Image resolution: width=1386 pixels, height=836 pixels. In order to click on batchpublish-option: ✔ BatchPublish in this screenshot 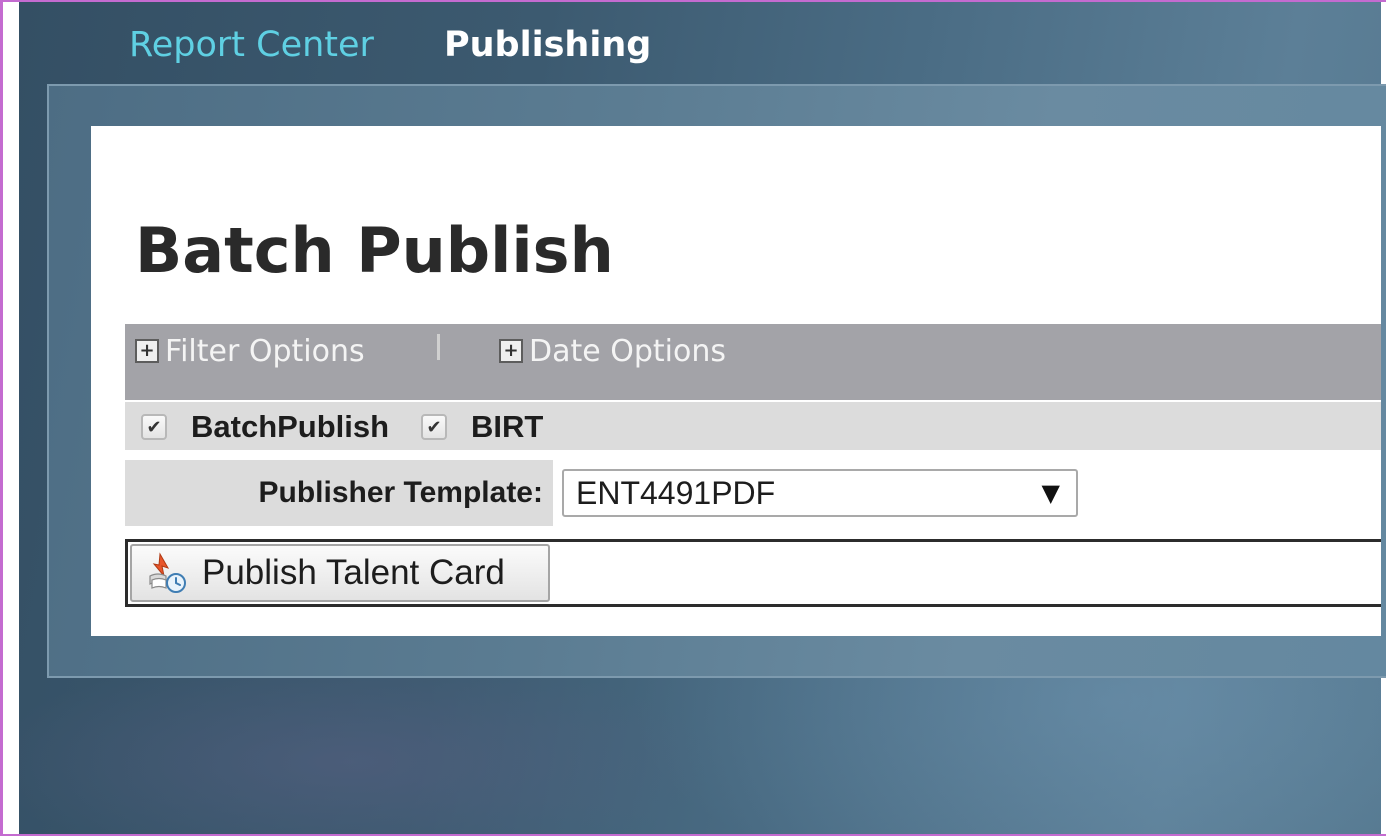, I will do `click(265, 426)`.